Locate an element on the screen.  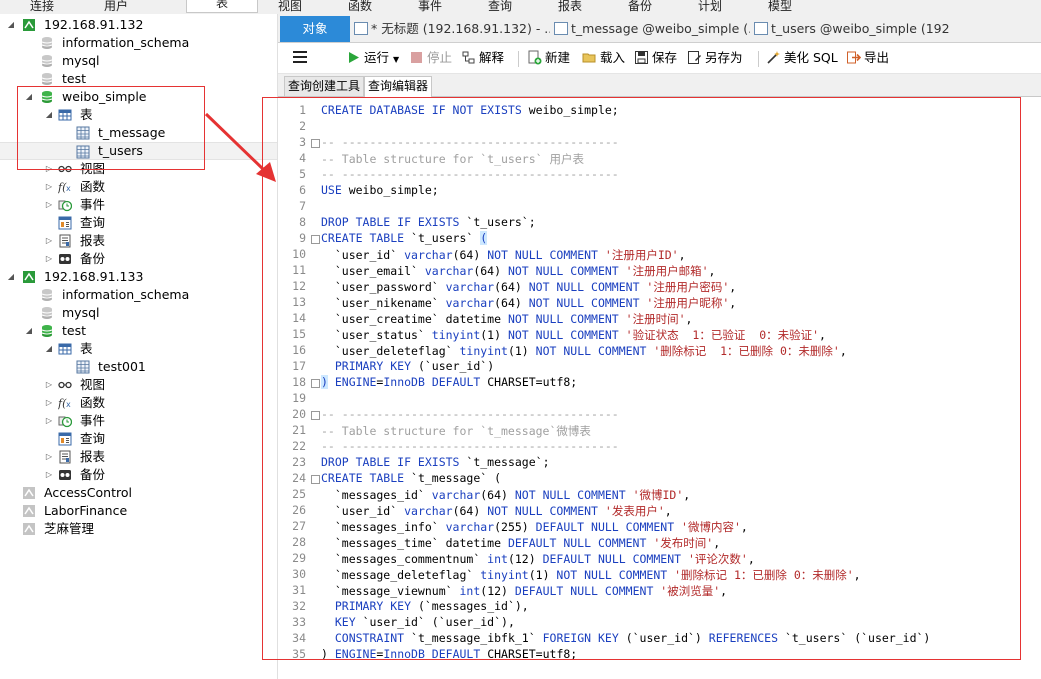
beautify-sql-button: 美化 SQL is located at coordinates (802, 58).